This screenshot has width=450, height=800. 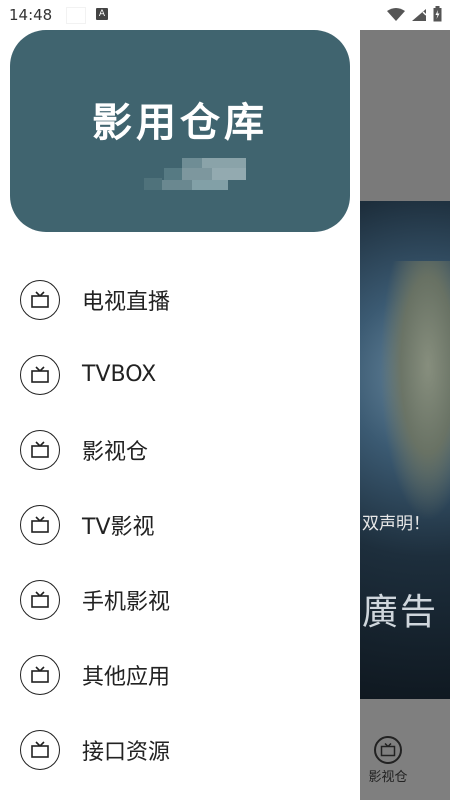 I want to click on menu-item-other-apps: 其他应用, so click(x=180, y=674).